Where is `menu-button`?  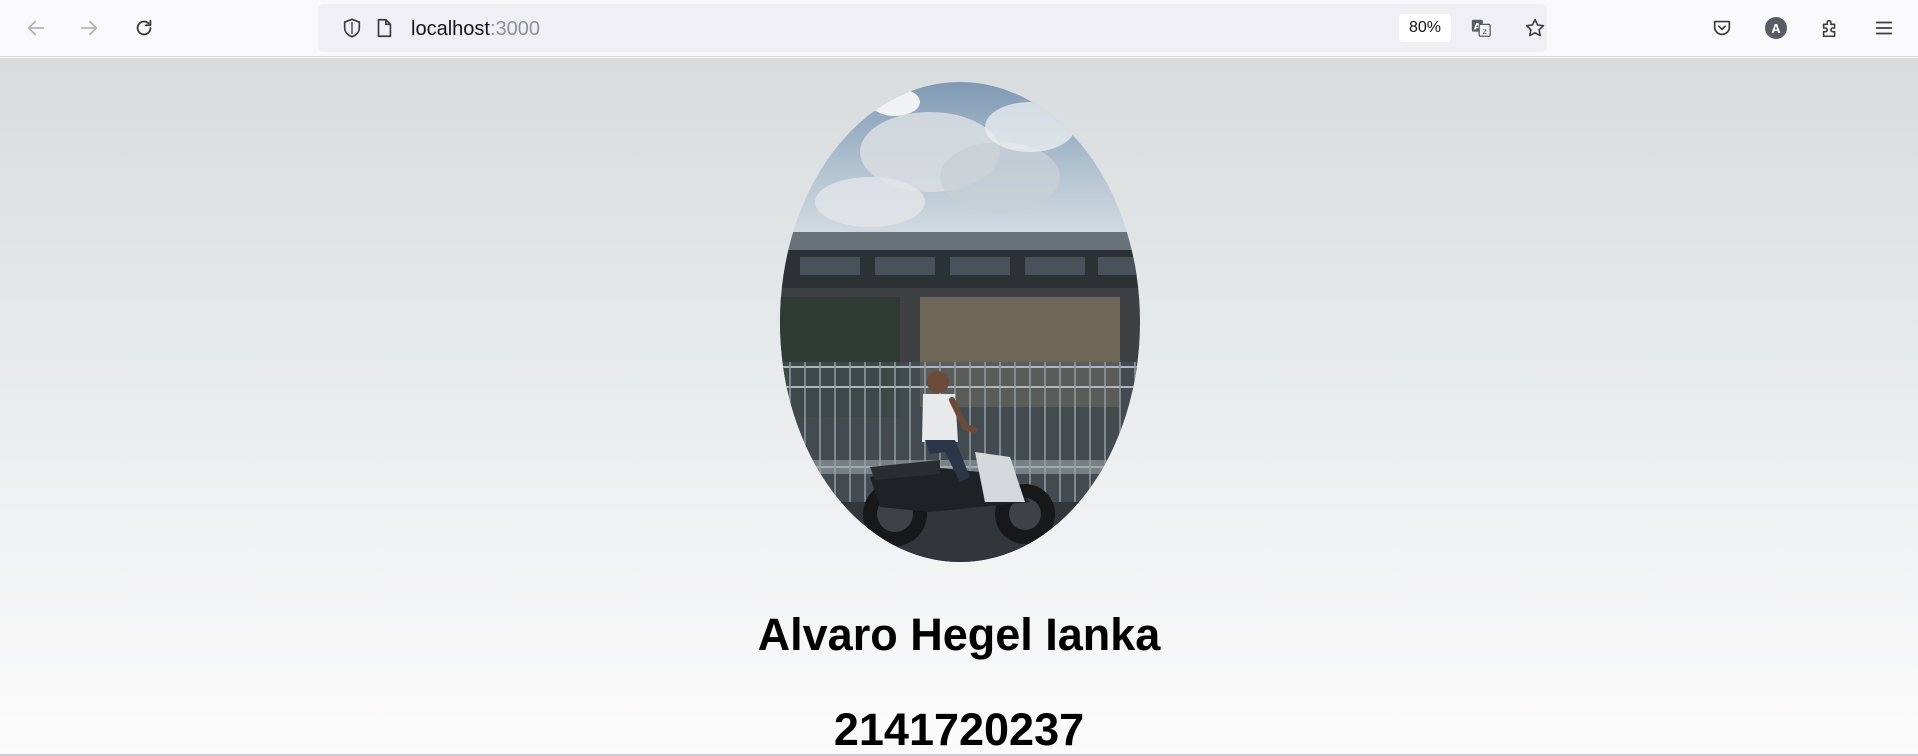
menu-button is located at coordinates (1884, 28).